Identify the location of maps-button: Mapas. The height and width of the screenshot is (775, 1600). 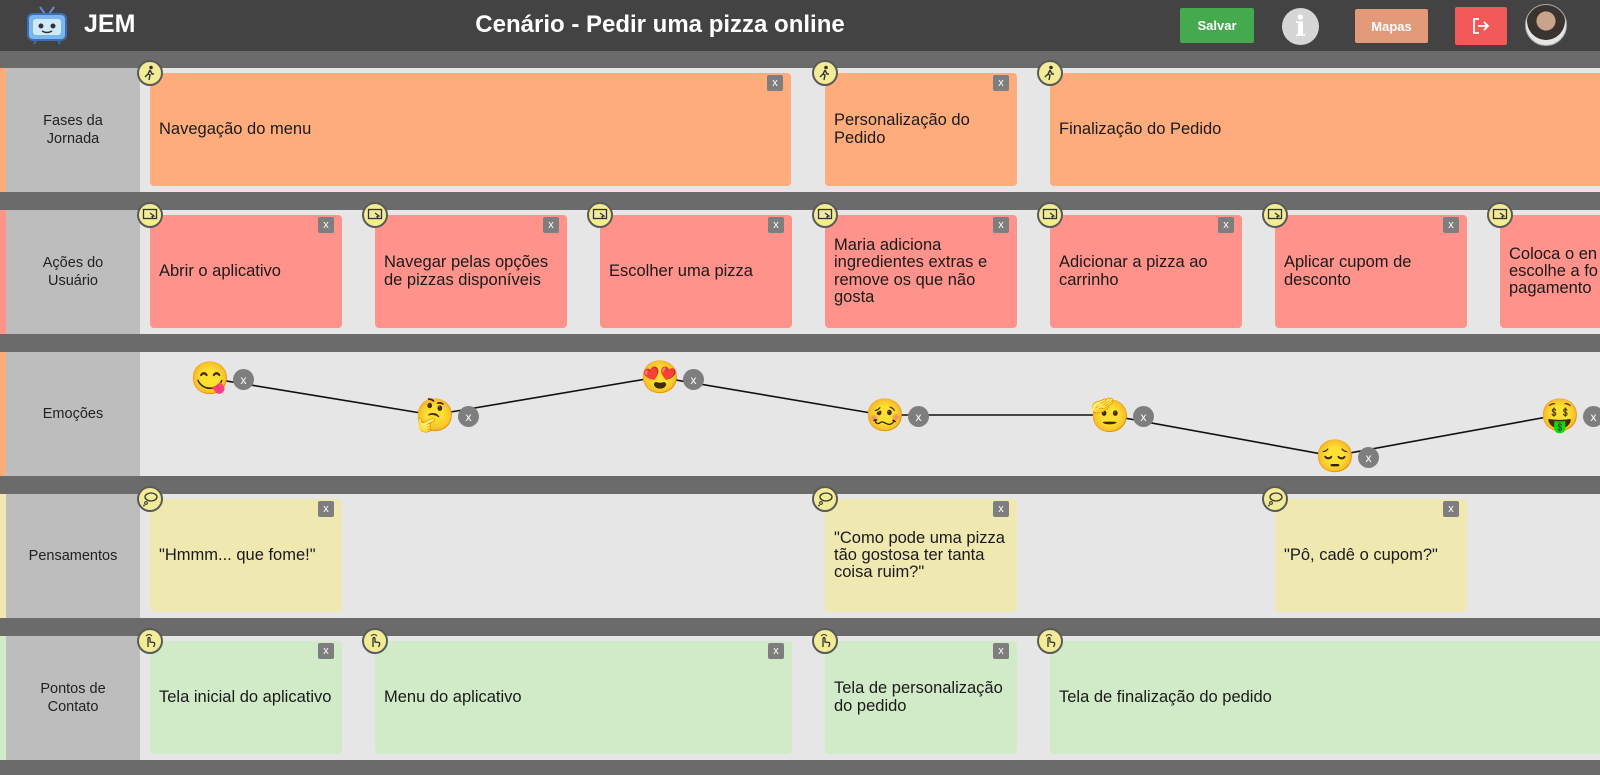
(1391, 26).